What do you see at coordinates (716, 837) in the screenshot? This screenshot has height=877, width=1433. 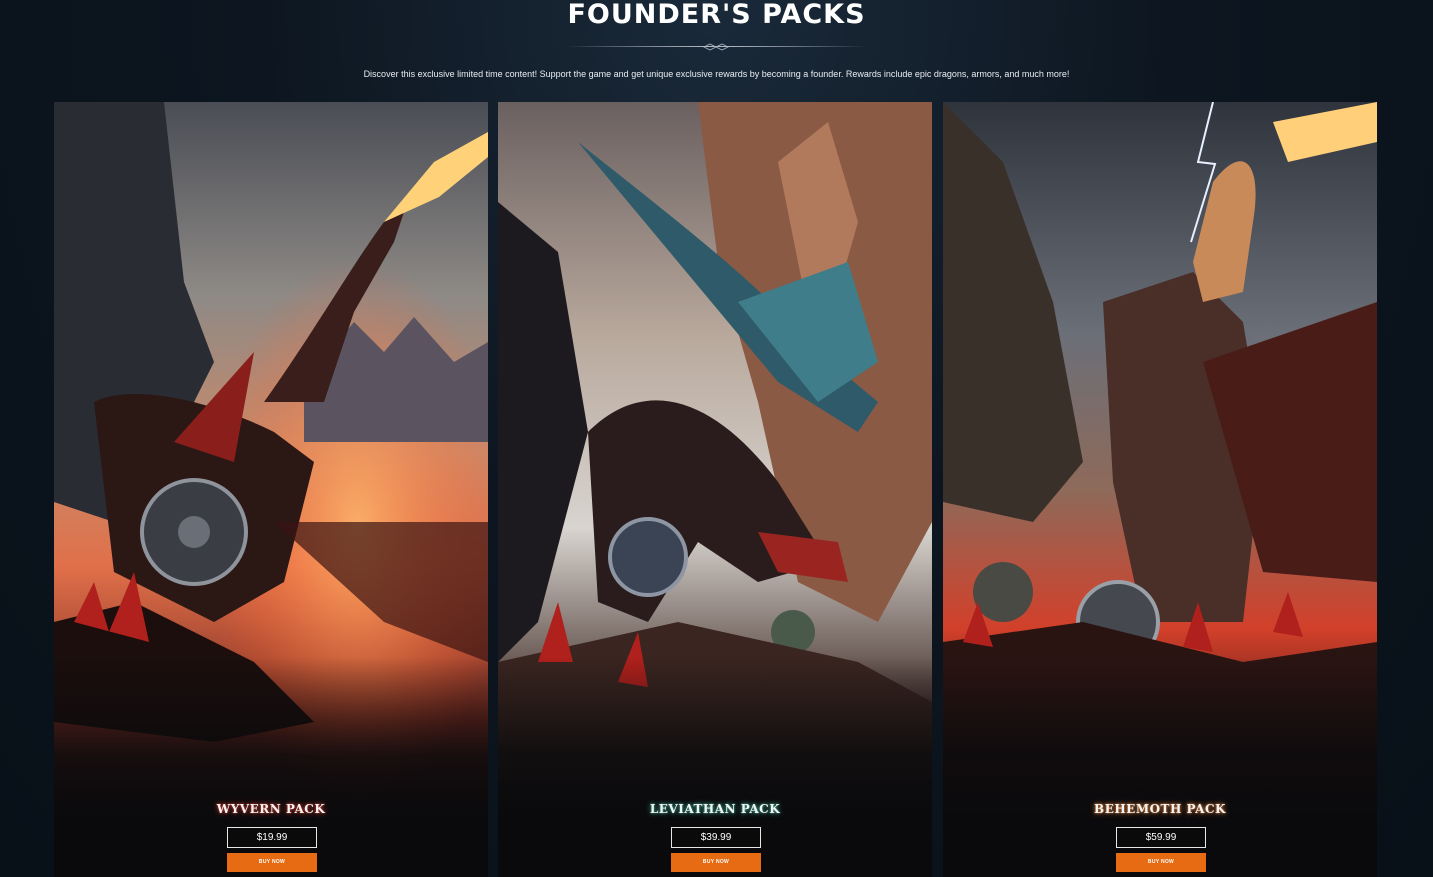 I see `price-box: $39.99` at bounding box center [716, 837].